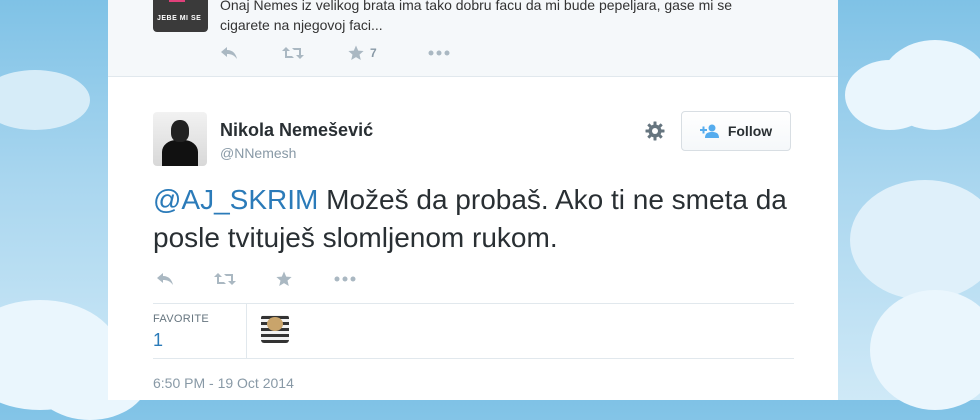 Image resolution: width=980 pixels, height=420 pixels. I want to click on author-avatar, so click(180, 139).